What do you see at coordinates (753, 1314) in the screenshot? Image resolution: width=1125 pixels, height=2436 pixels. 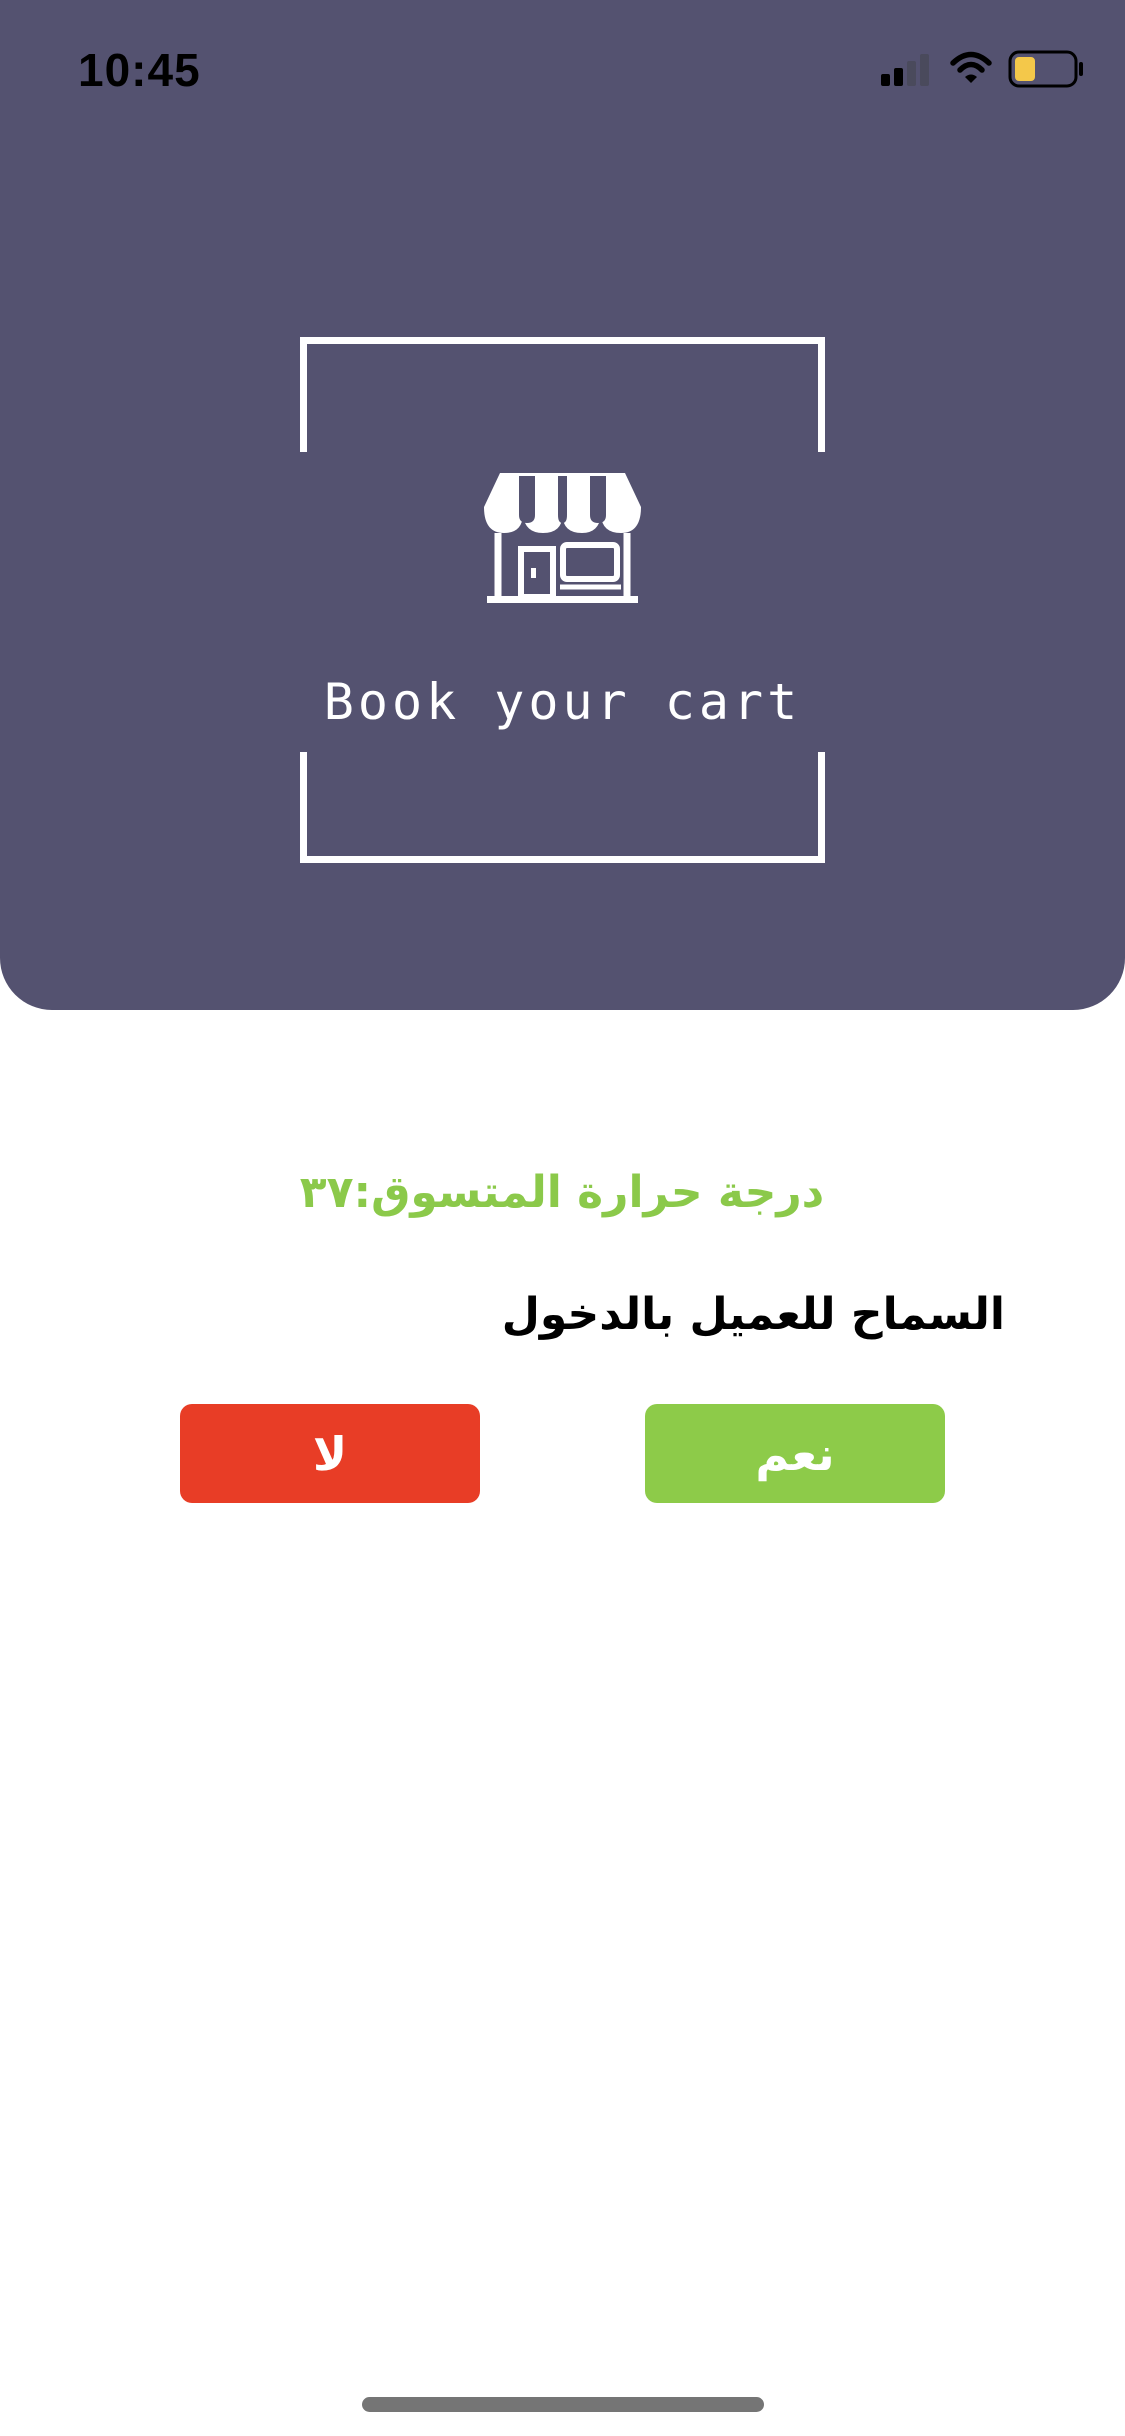 I see `entry-question: السماح للعميل بالدخول` at bounding box center [753, 1314].